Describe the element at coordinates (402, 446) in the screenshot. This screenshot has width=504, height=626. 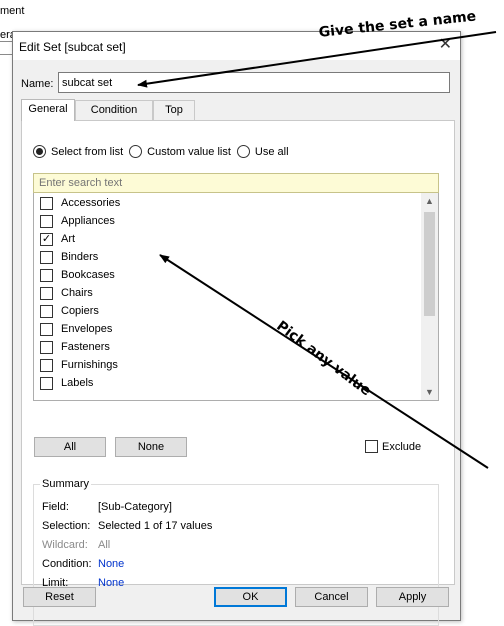
I see `exclude-label: Exclude` at that location.